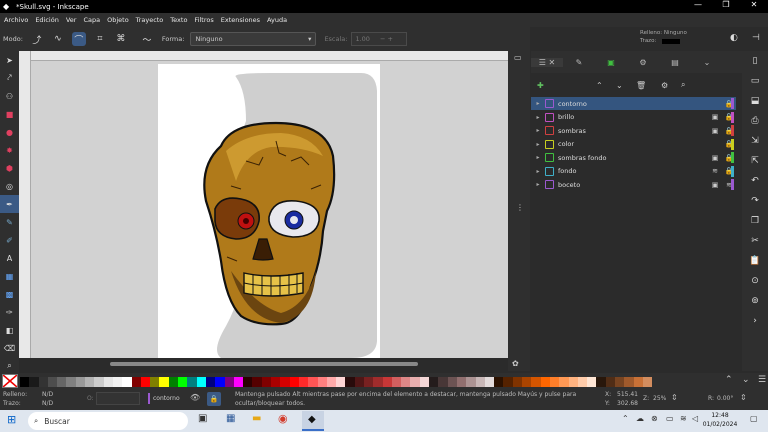 The image size is (768, 432). Describe the element at coordinates (674, 397) in the screenshot. I see `zoom-stepper-icon: ⇕` at that location.